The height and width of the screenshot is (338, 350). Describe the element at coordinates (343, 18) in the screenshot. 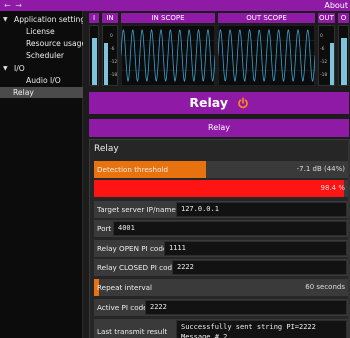

I see `meter-header-o: O` at that location.